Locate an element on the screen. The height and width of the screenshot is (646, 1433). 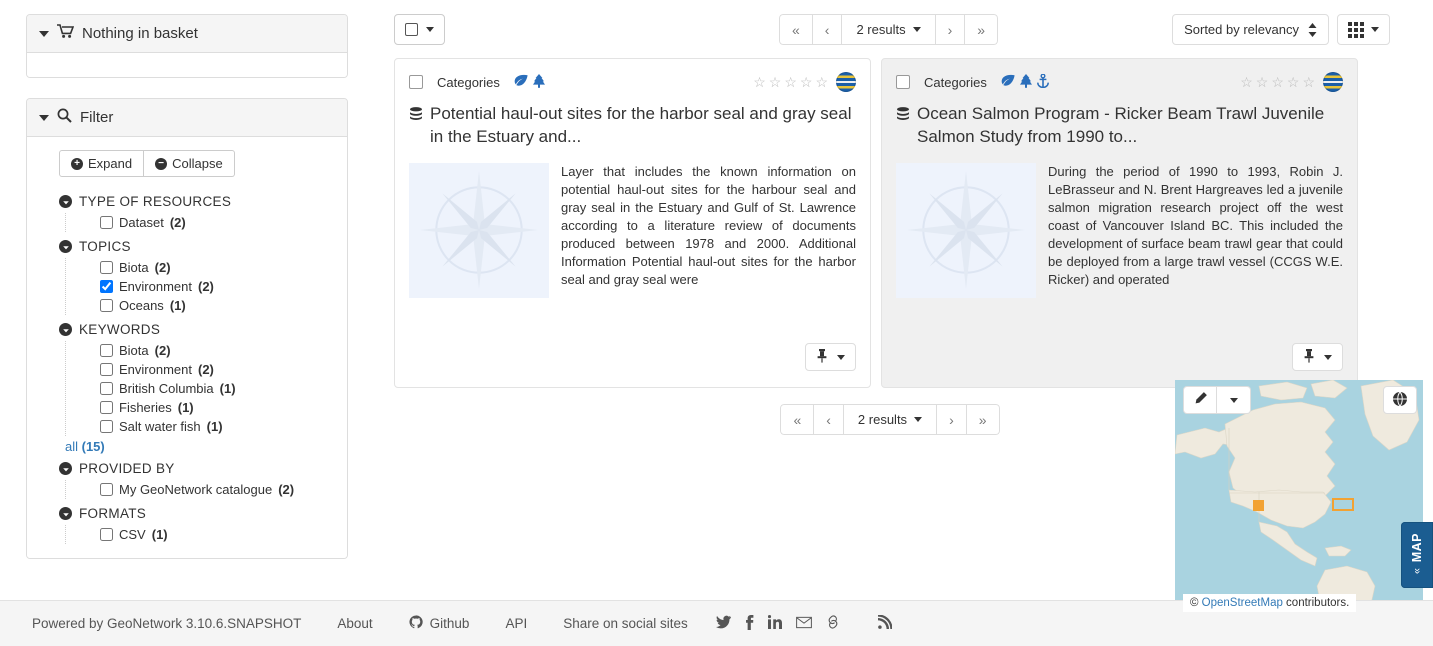
facet-item-label: Oceans is located at coordinates (141, 305).